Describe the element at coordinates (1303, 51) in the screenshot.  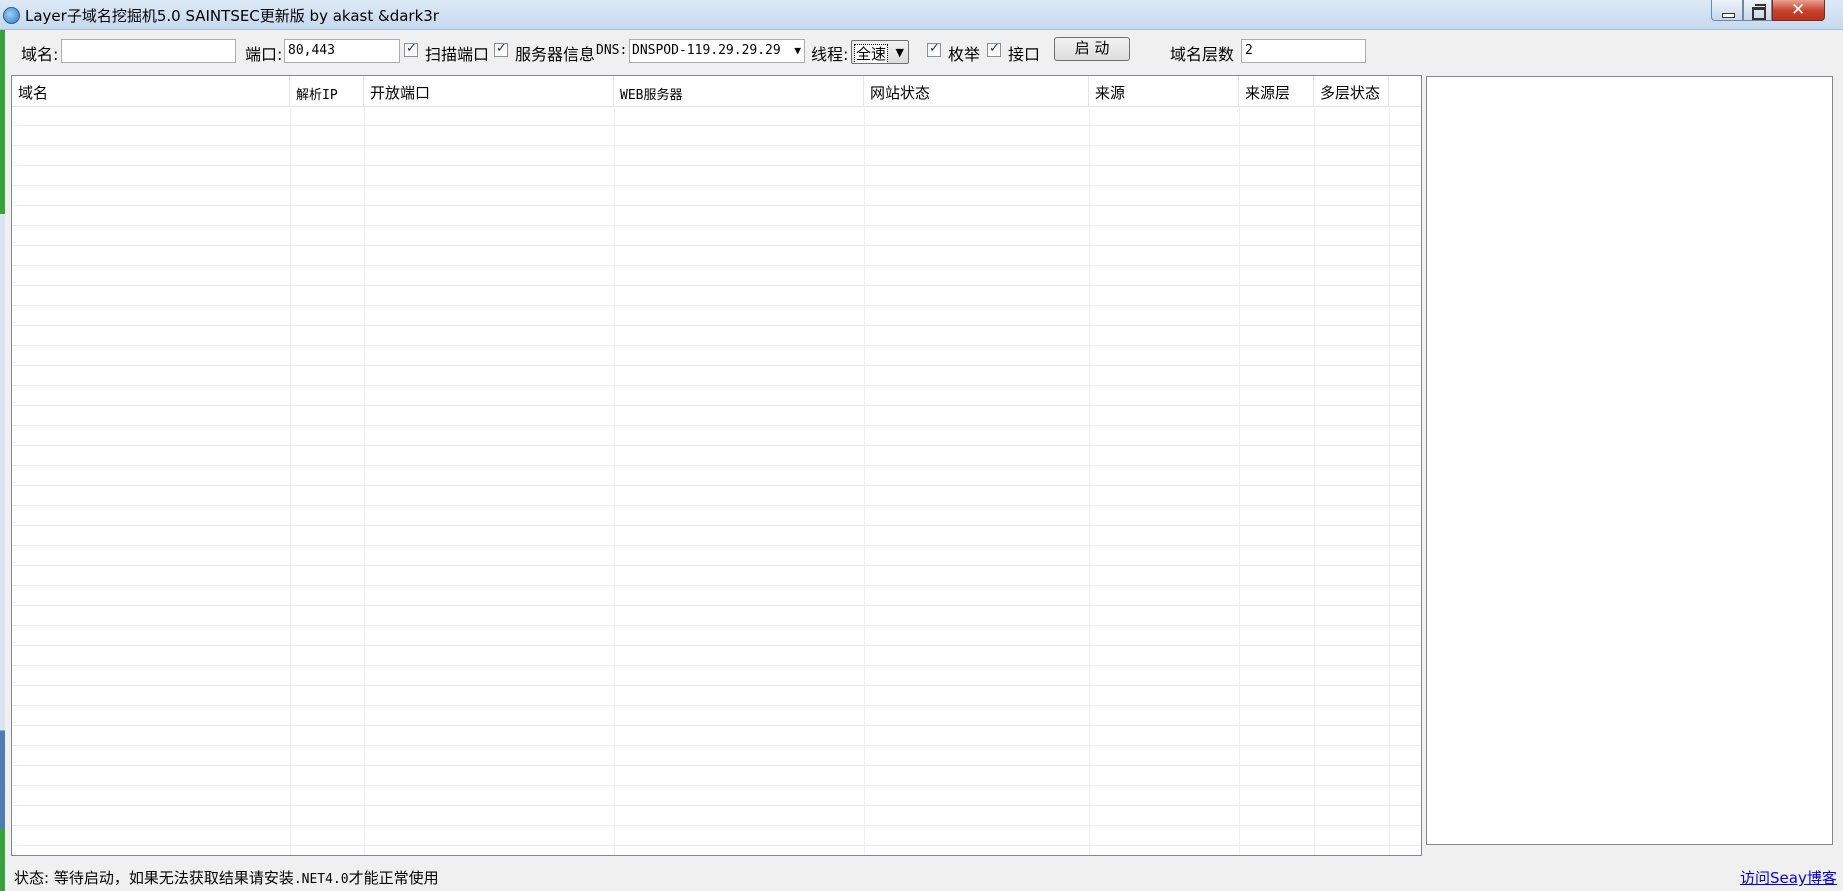
I see `depth-input: 2` at that location.